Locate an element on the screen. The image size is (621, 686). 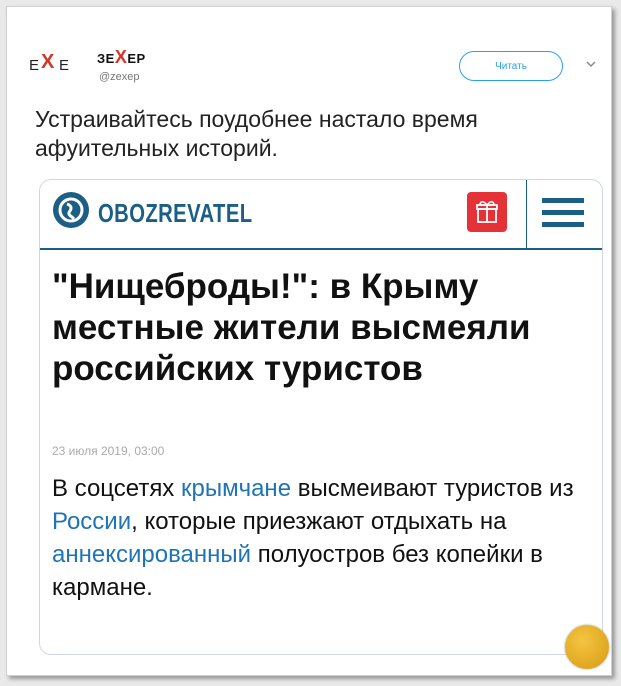
gift-button is located at coordinates (487, 212).